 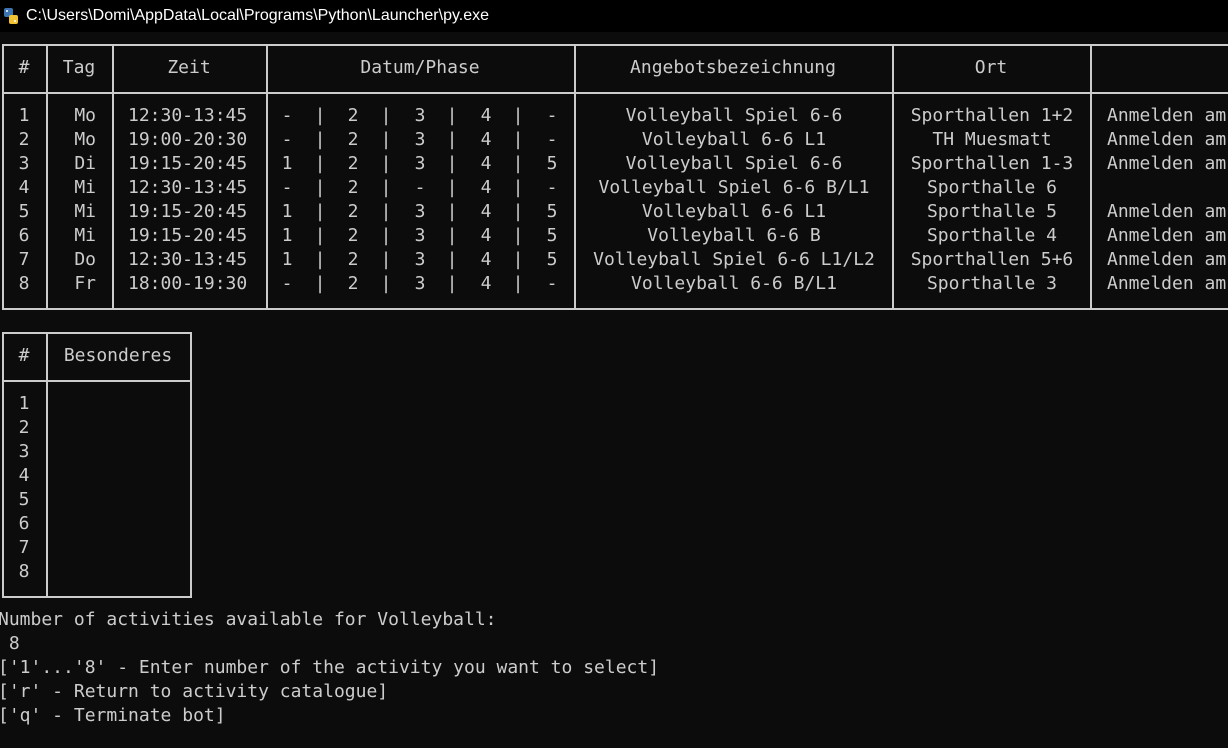 What do you see at coordinates (24, 523) in the screenshot?
I see `table2-cell-num: 6` at bounding box center [24, 523].